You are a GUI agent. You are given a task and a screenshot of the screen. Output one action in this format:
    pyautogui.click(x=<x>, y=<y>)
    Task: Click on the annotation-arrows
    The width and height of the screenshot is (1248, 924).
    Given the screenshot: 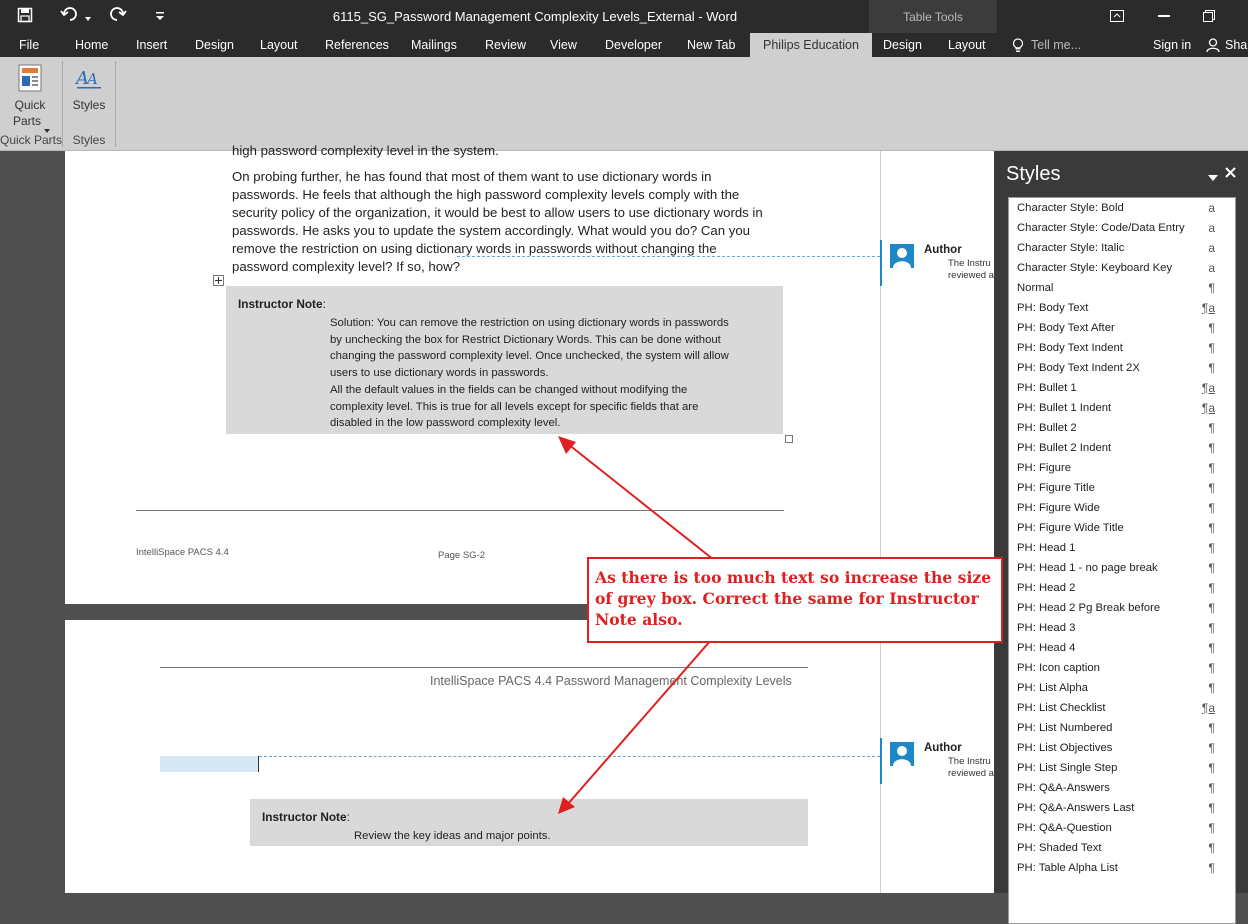 What is the action you would take?
    pyautogui.click(x=638, y=625)
    